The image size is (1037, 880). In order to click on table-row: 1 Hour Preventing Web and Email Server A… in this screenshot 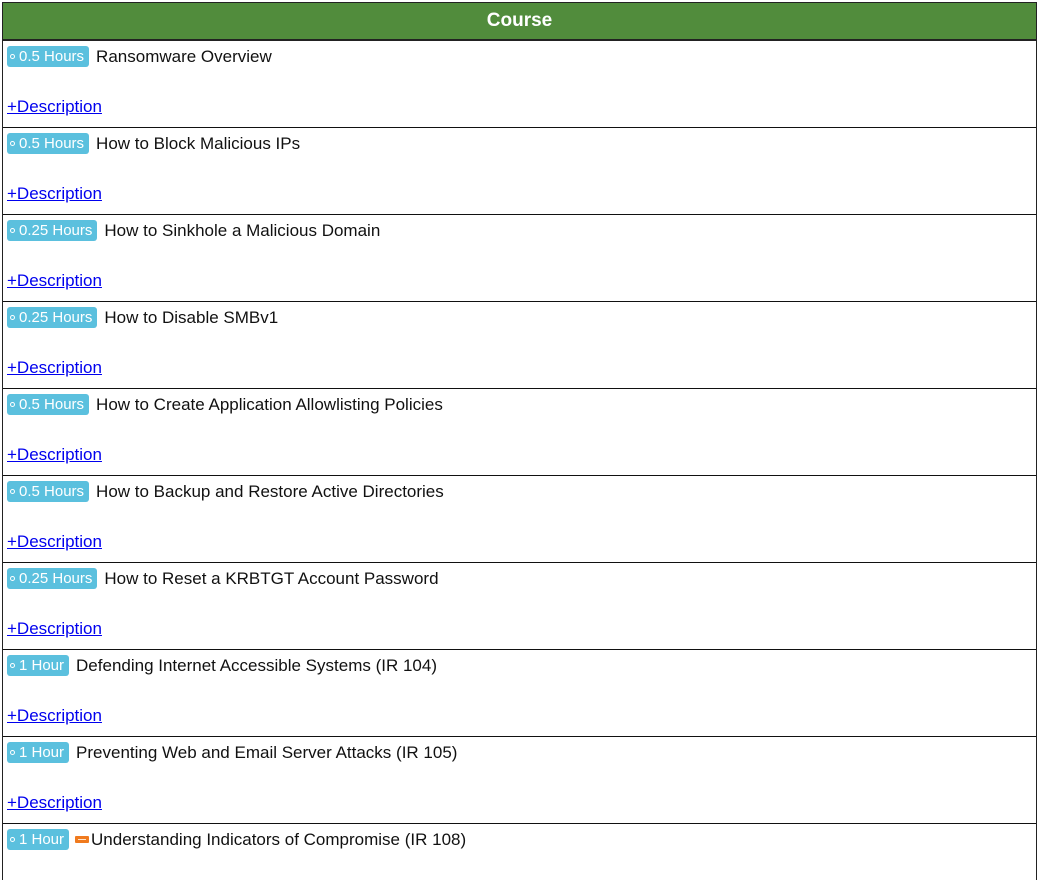, I will do `click(519, 780)`.